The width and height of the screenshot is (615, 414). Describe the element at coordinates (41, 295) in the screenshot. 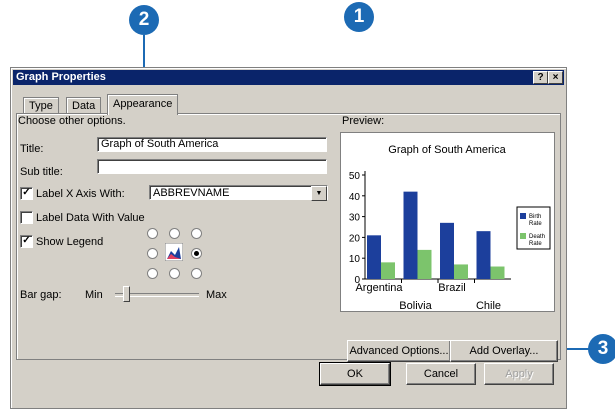

I see `bar-gap-label: Bar gap:` at that location.